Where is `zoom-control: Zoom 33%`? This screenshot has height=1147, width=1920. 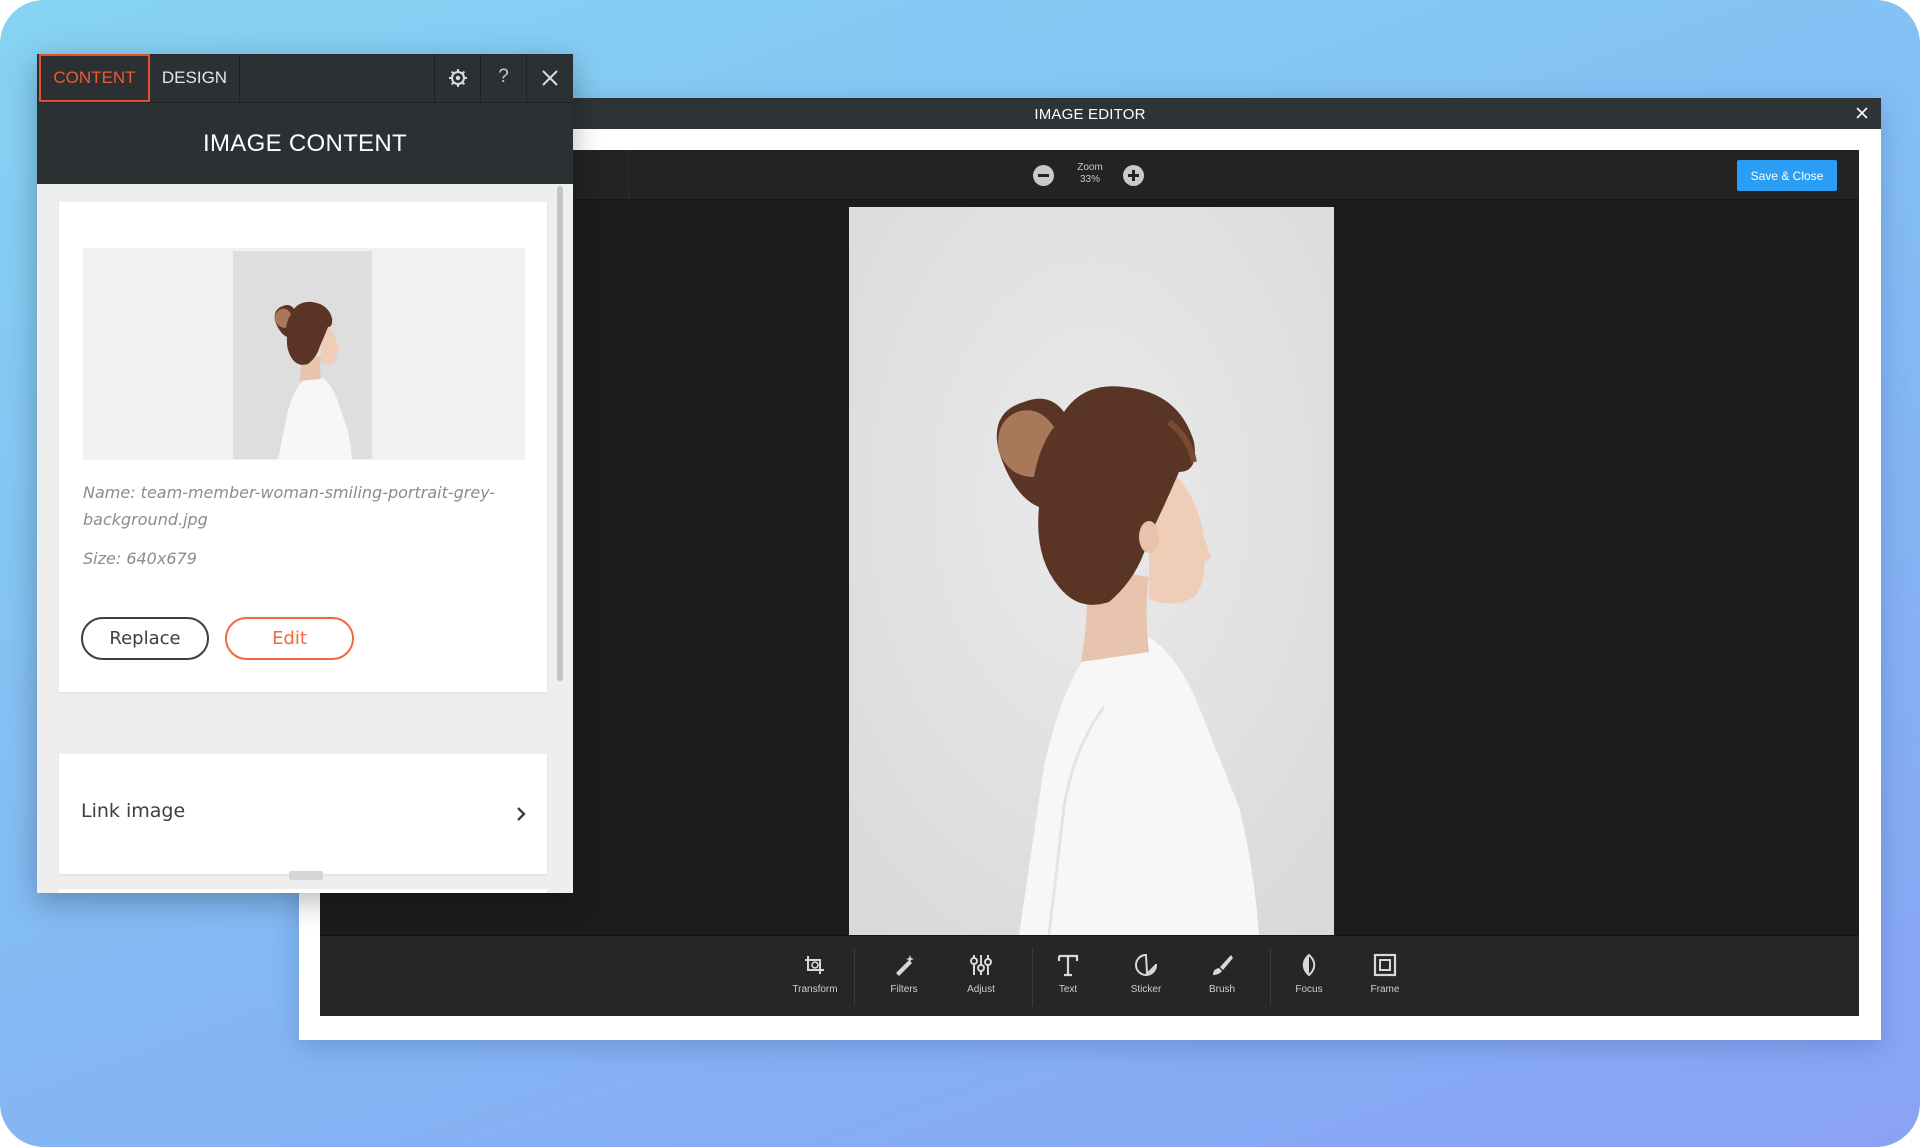 zoom-control: Zoom 33% is located at coordinates (1093, 175).